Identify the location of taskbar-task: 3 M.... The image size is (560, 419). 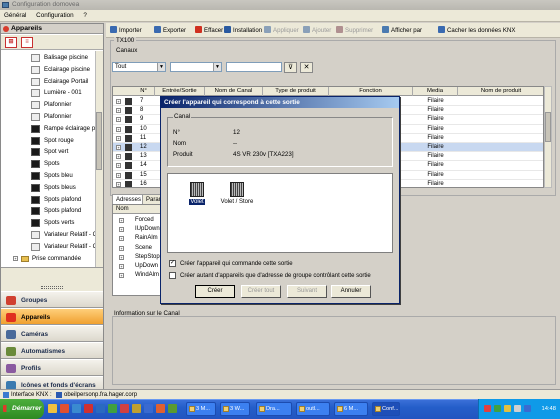
(201, 409).